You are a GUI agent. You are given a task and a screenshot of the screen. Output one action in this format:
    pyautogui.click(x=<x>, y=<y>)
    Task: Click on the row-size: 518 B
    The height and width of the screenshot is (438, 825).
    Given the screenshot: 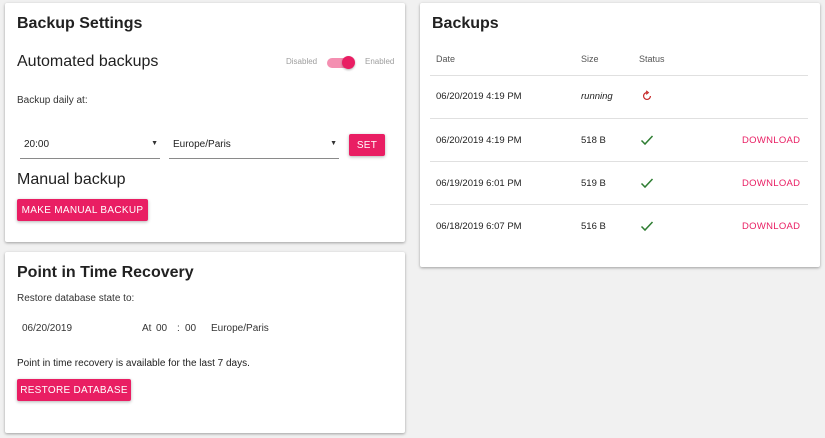 What is the action you would take?
    pyautogui.click(x=593, y=140)
    